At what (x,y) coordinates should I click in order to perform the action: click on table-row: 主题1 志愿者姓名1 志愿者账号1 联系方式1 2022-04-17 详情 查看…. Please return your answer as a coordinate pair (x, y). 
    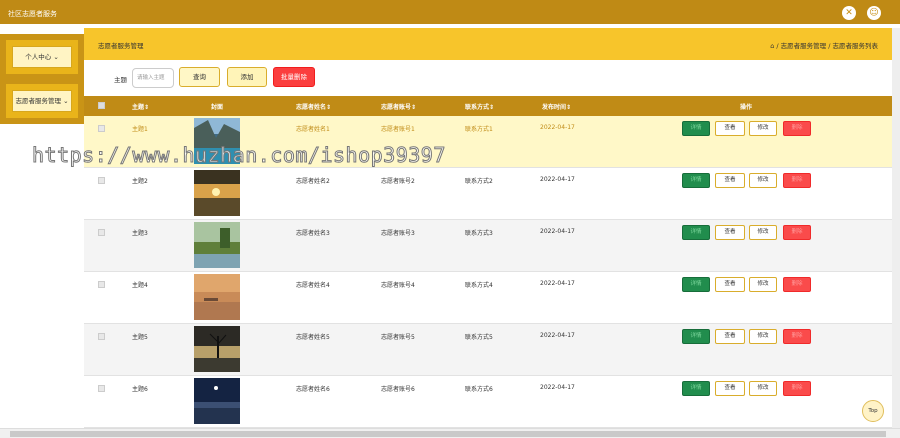
    Looking at the image, I should click on (488, 142).